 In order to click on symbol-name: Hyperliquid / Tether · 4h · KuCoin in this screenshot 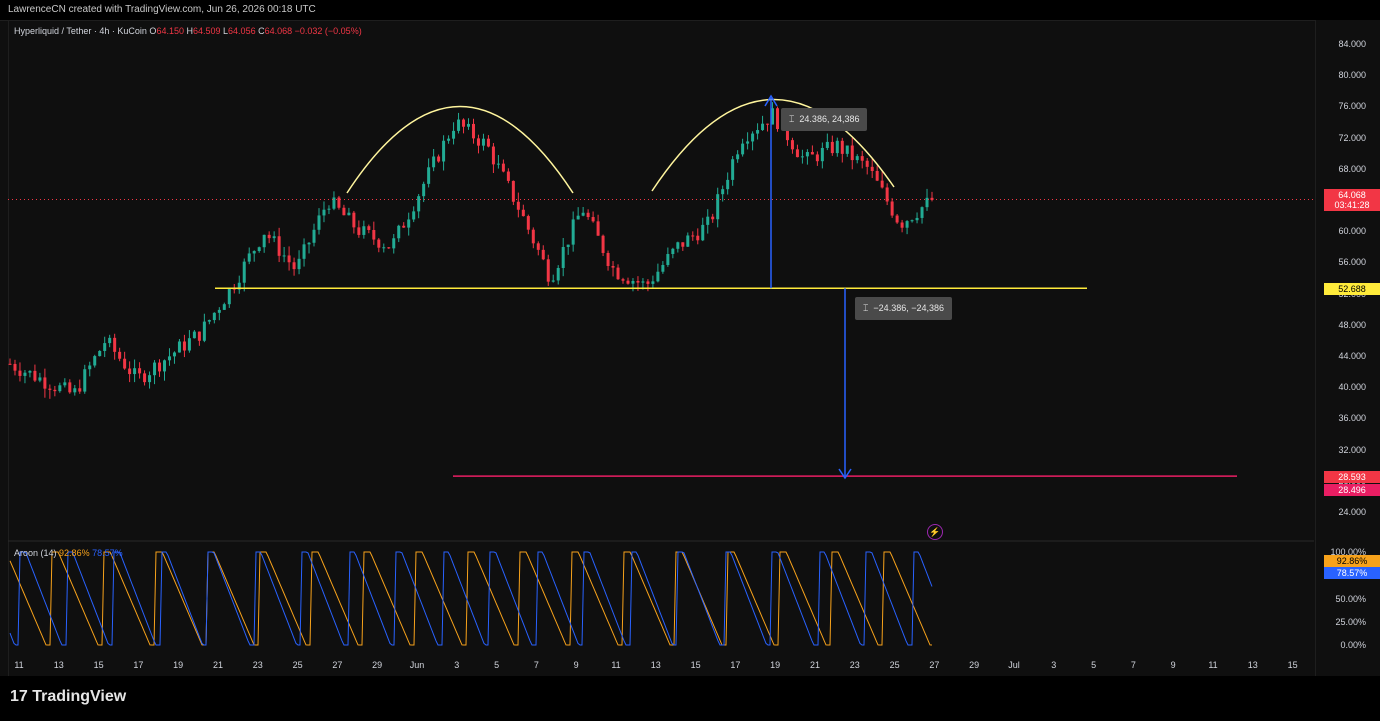, I will do `click(80, 31)`.